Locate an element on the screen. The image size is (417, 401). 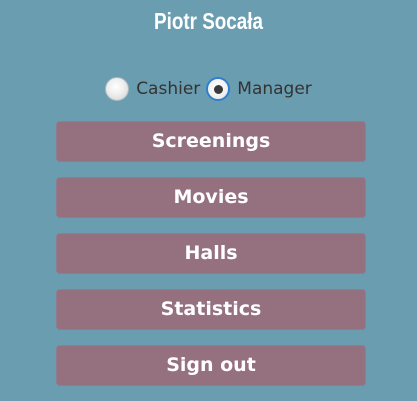
user-name: Piotr Socała is located at coordinates (208, 21).